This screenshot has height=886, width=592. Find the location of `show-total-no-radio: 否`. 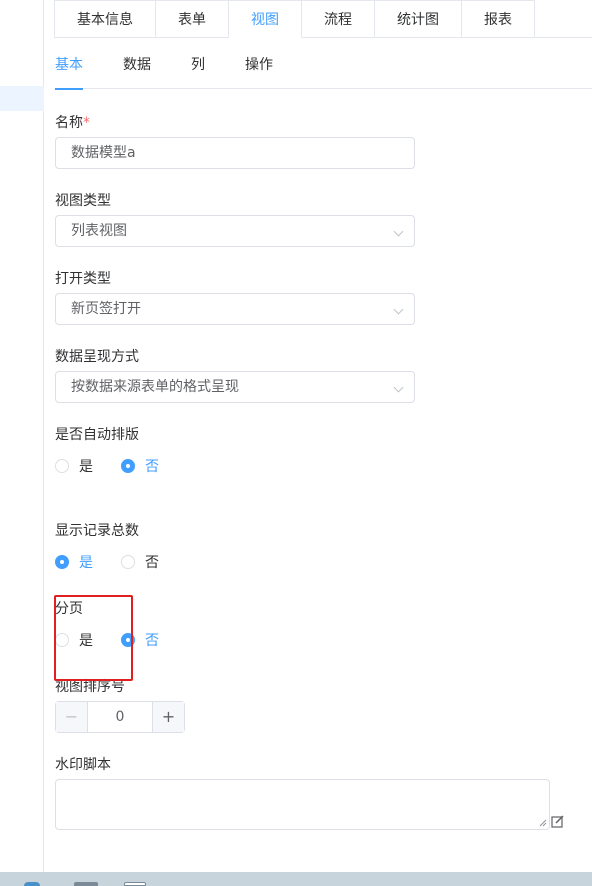

show-total-no-radio: 否 is located at coordinates (140, 562).